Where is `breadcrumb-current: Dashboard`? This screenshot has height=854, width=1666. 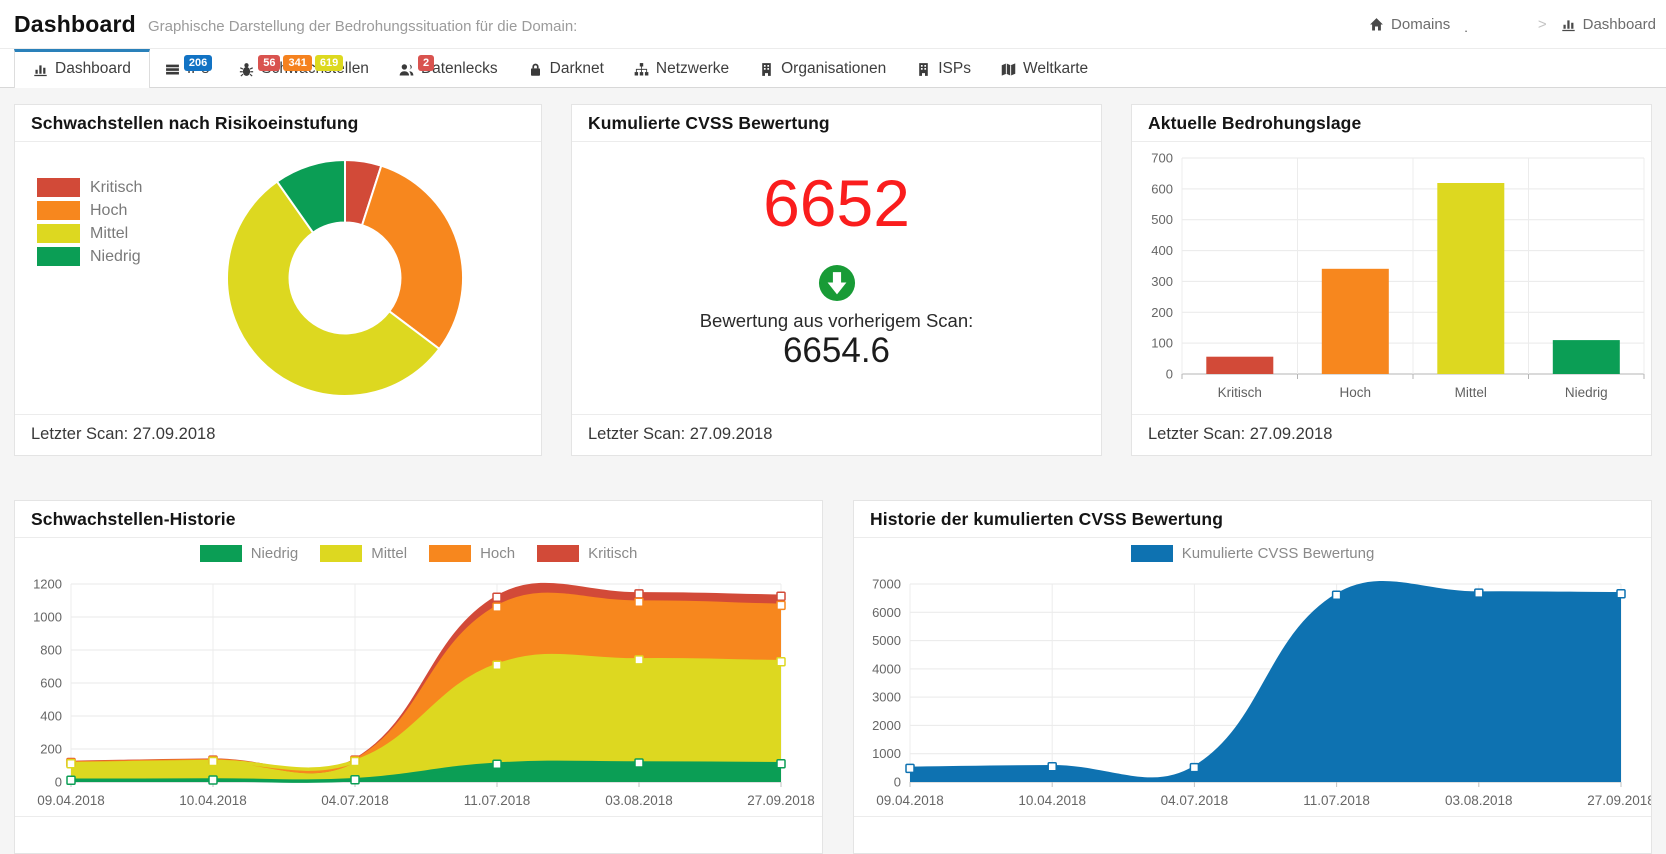 breadcrumb-current: Dashboard is located at coordinates (1608, 24).